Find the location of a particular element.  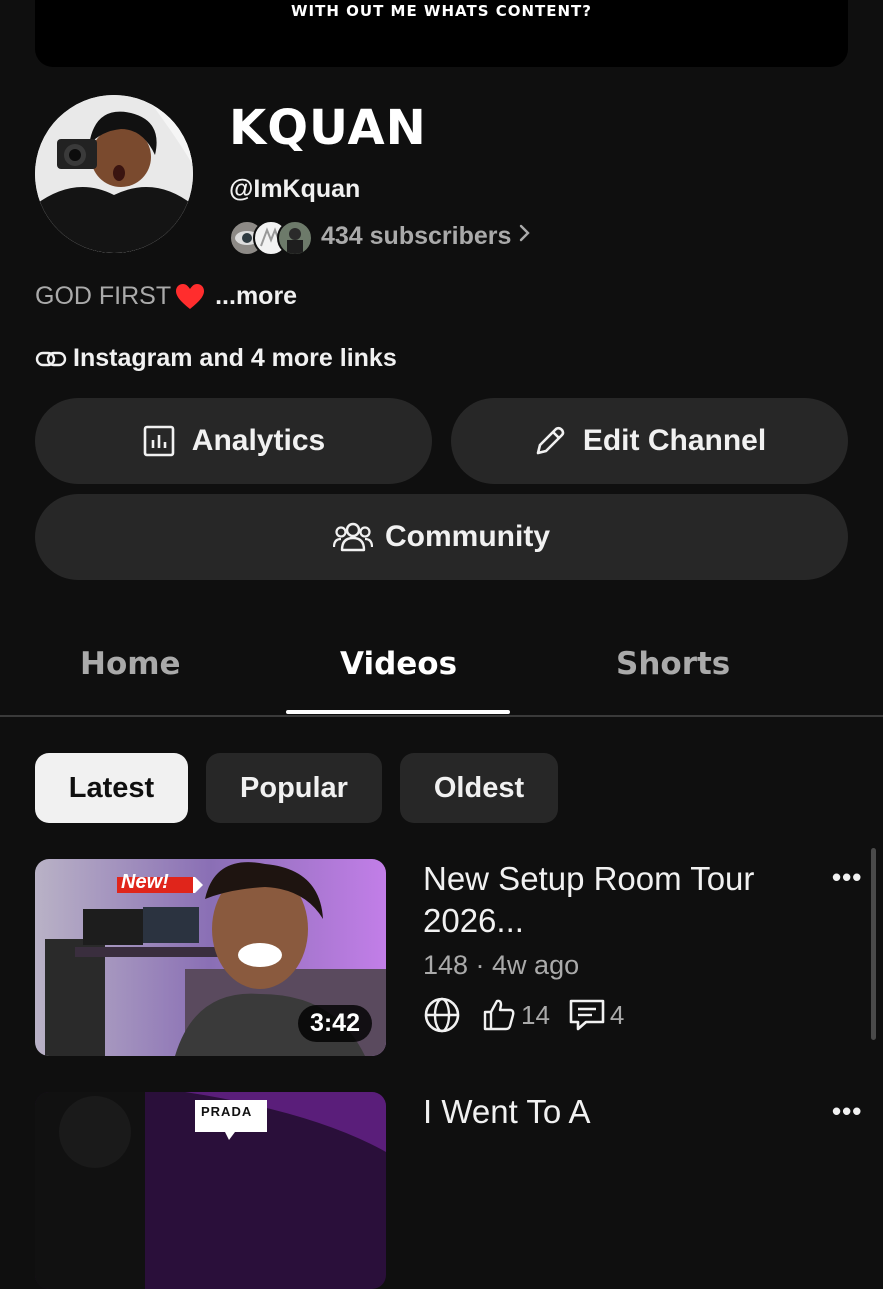

video-thumbnail: New! 3:42 is located at coordinates (210, 957).